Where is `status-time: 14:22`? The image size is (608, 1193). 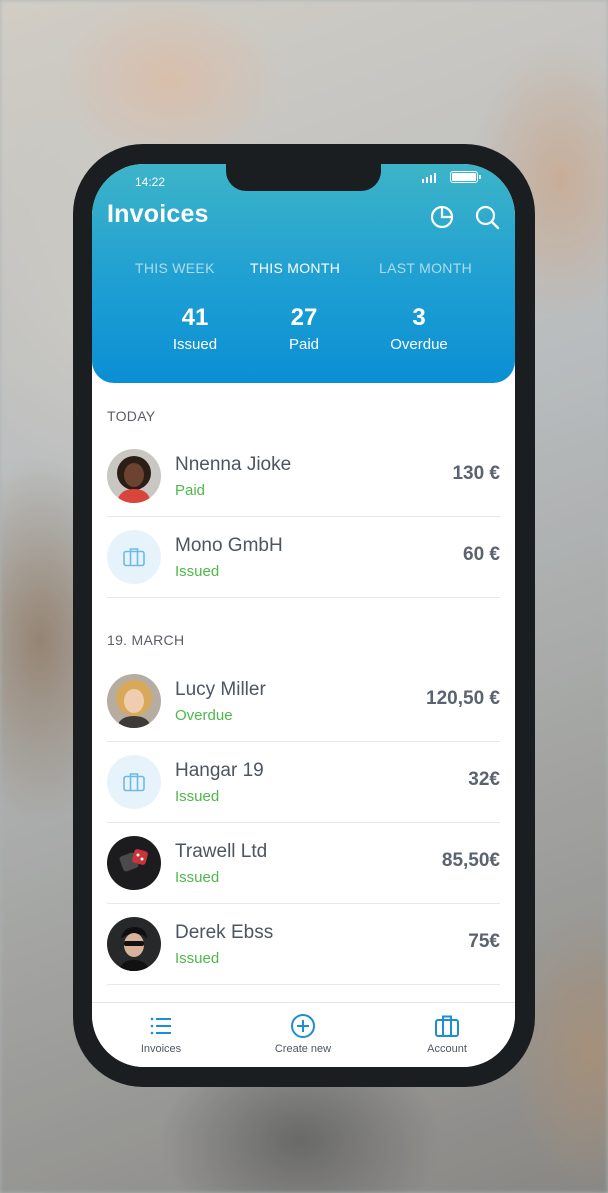 status-time: 14:22 is located at coordinates (150, 182).